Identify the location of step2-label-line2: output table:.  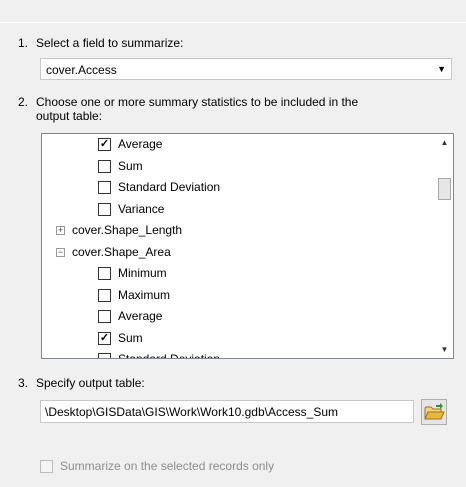
(69, 116).